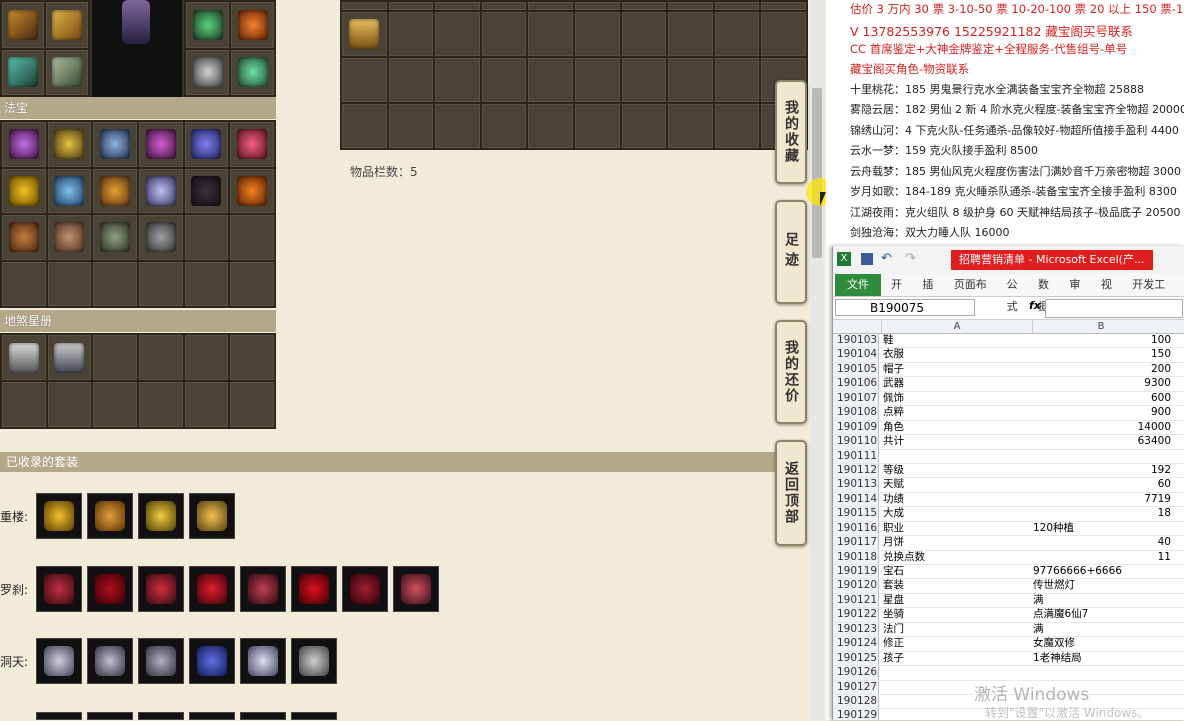  I want to click on cell-b: 女魔双修, so click(1102, 643).